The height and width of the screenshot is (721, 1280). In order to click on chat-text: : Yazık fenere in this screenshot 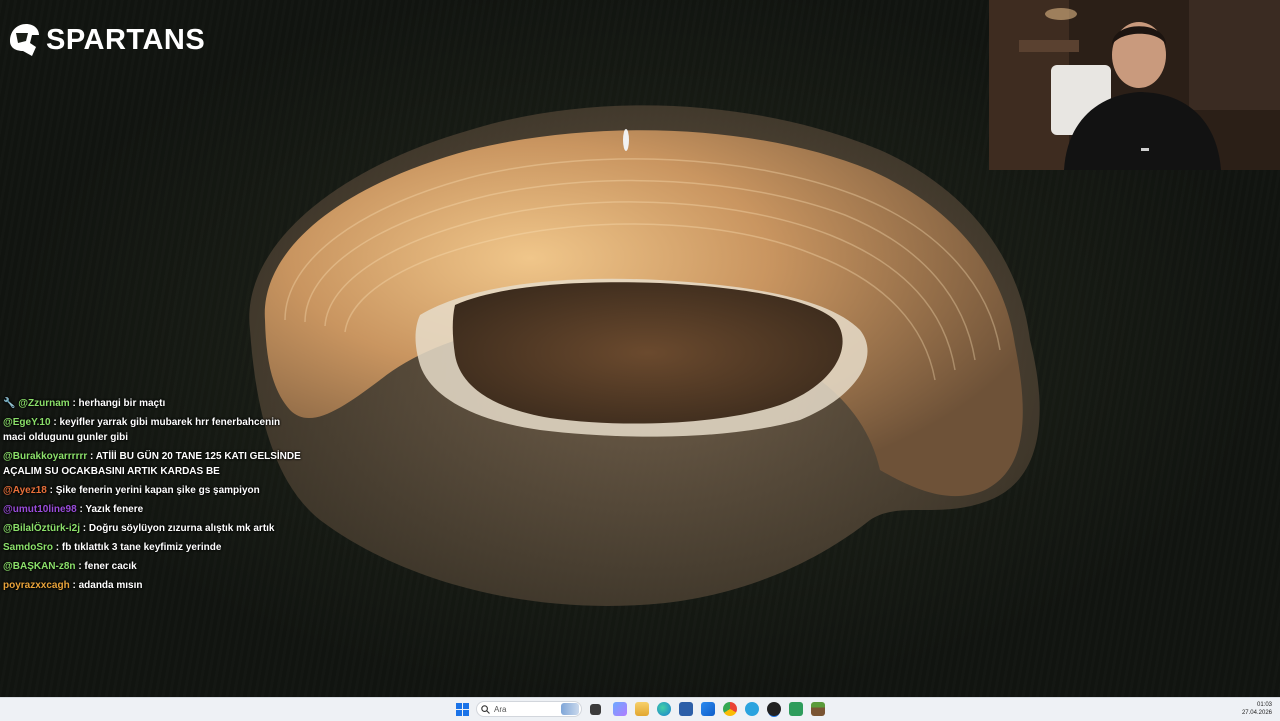, I will do `click(111, 509)`.